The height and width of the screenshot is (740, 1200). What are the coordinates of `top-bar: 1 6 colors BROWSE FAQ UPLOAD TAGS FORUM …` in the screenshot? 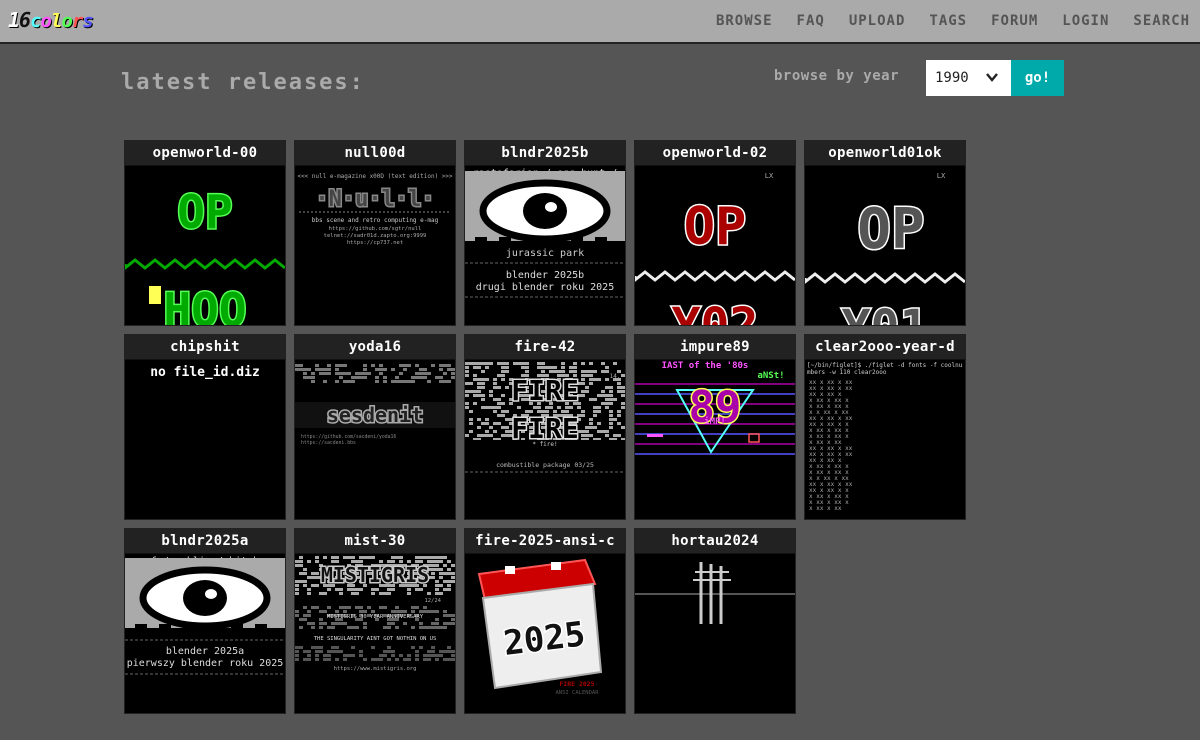 It's located at (600, 22).